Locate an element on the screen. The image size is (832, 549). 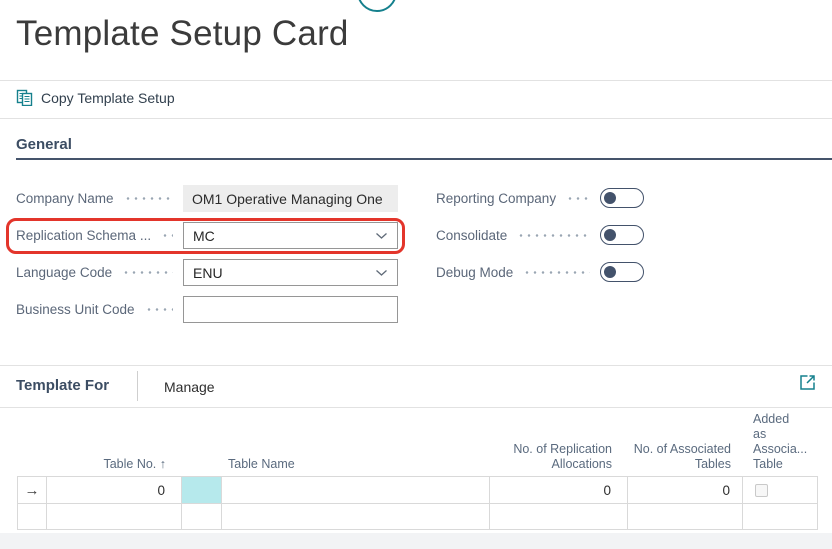
debug-mode-label: Debug Mode is located at coordinates (475, 272).